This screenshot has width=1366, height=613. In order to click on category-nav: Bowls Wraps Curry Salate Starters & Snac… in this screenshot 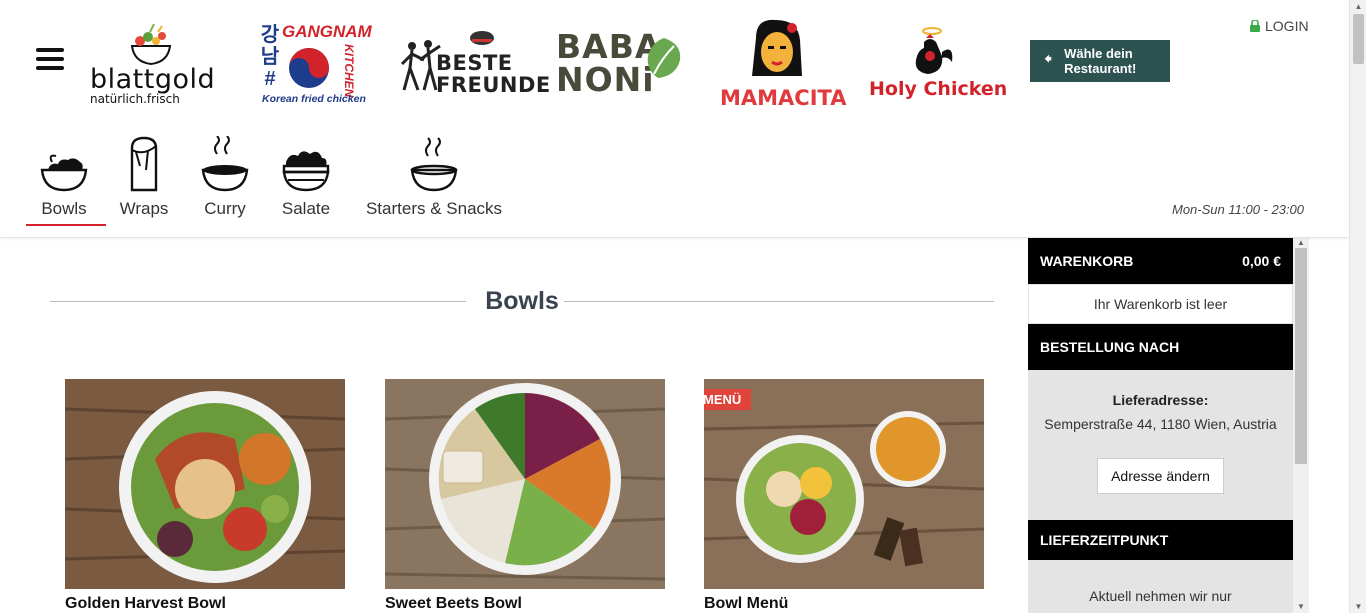, I will do `click(269, 181)`.